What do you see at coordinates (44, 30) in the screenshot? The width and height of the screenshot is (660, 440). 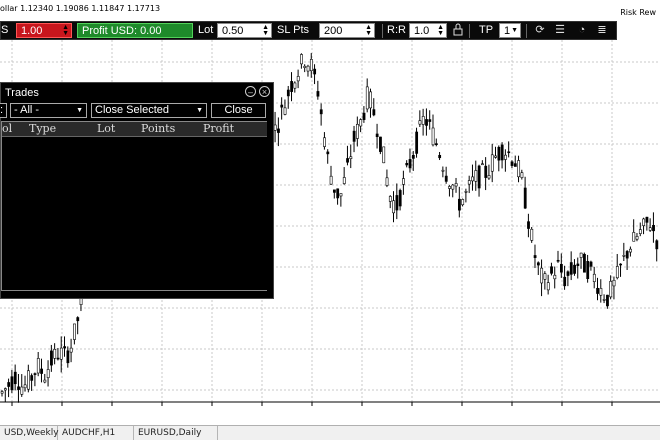 I see `risk-value-field: 1.00 ▲ ▼` at bounding box center [44, 30].